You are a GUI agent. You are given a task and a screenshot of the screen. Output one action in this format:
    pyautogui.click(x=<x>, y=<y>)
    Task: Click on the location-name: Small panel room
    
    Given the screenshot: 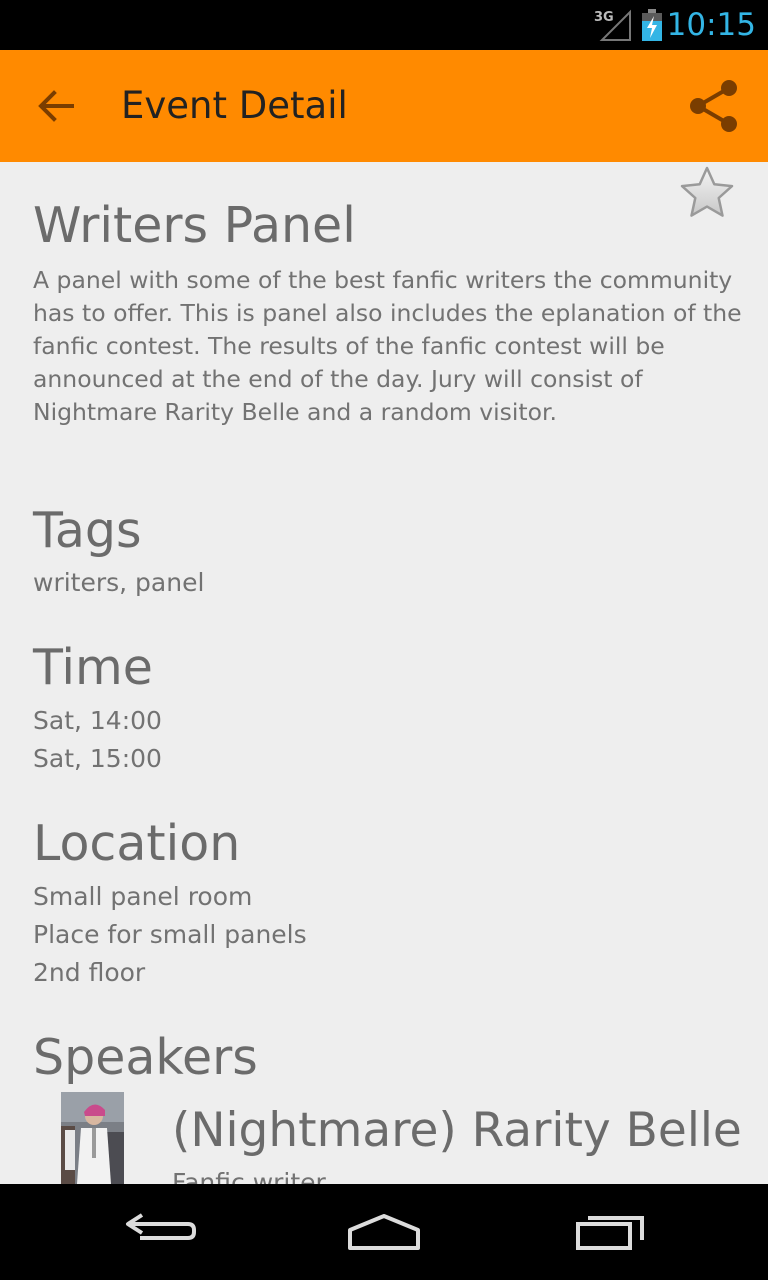 What is the action you would take?
    pyautogui.click(x=143, y=896)
    